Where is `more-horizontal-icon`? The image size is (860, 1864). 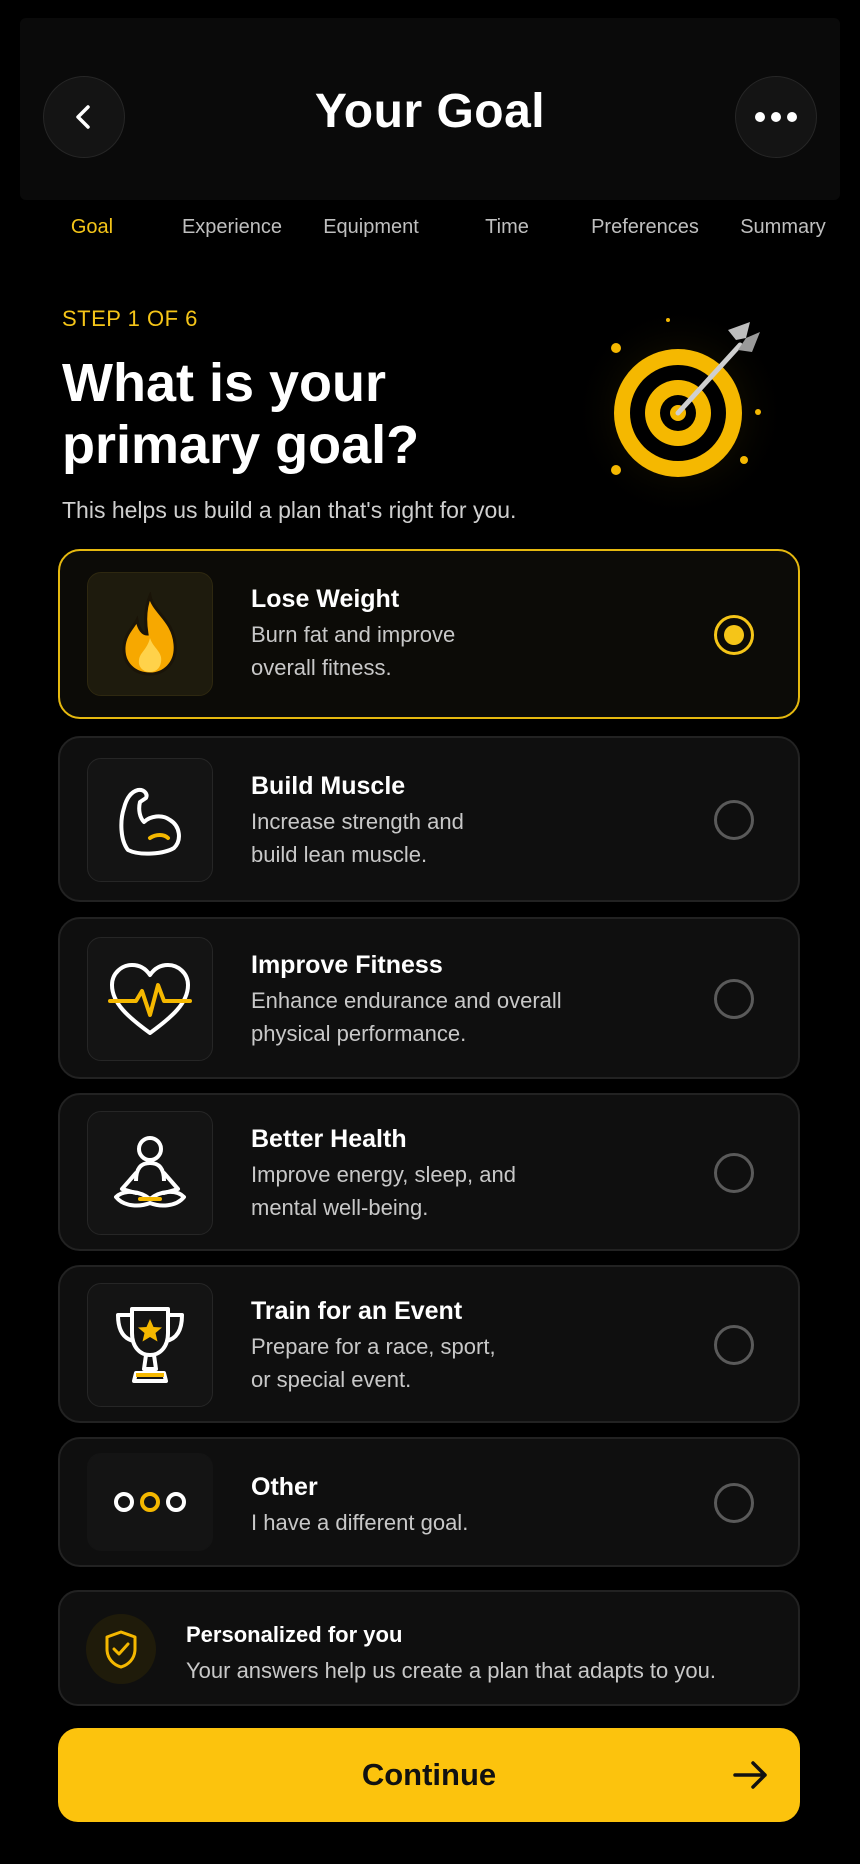 more-horizontal-icon is located at coordinates (776, 117).